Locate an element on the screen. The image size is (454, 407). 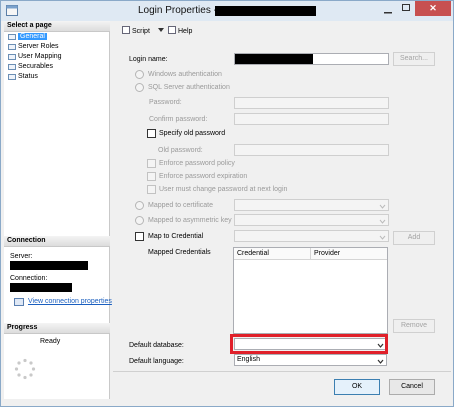
confirm-password-input is located at coordinates (311, 119).